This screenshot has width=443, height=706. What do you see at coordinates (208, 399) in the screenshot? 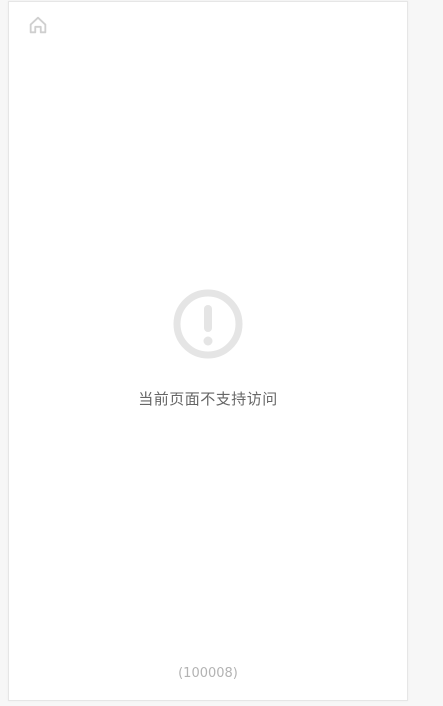
I see `error-message: 当前页面不支持访问` at bounding box center [208, 399].